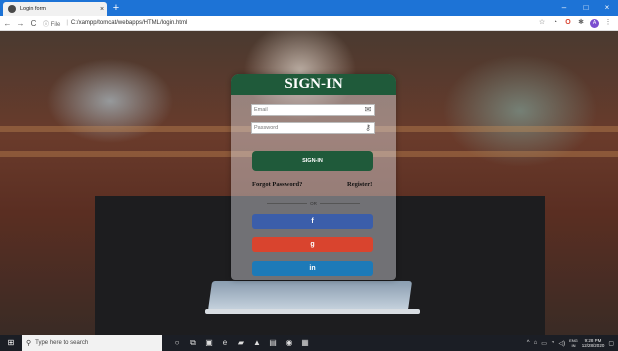  I want to click on facebook-icon: f, so click(312, 221).